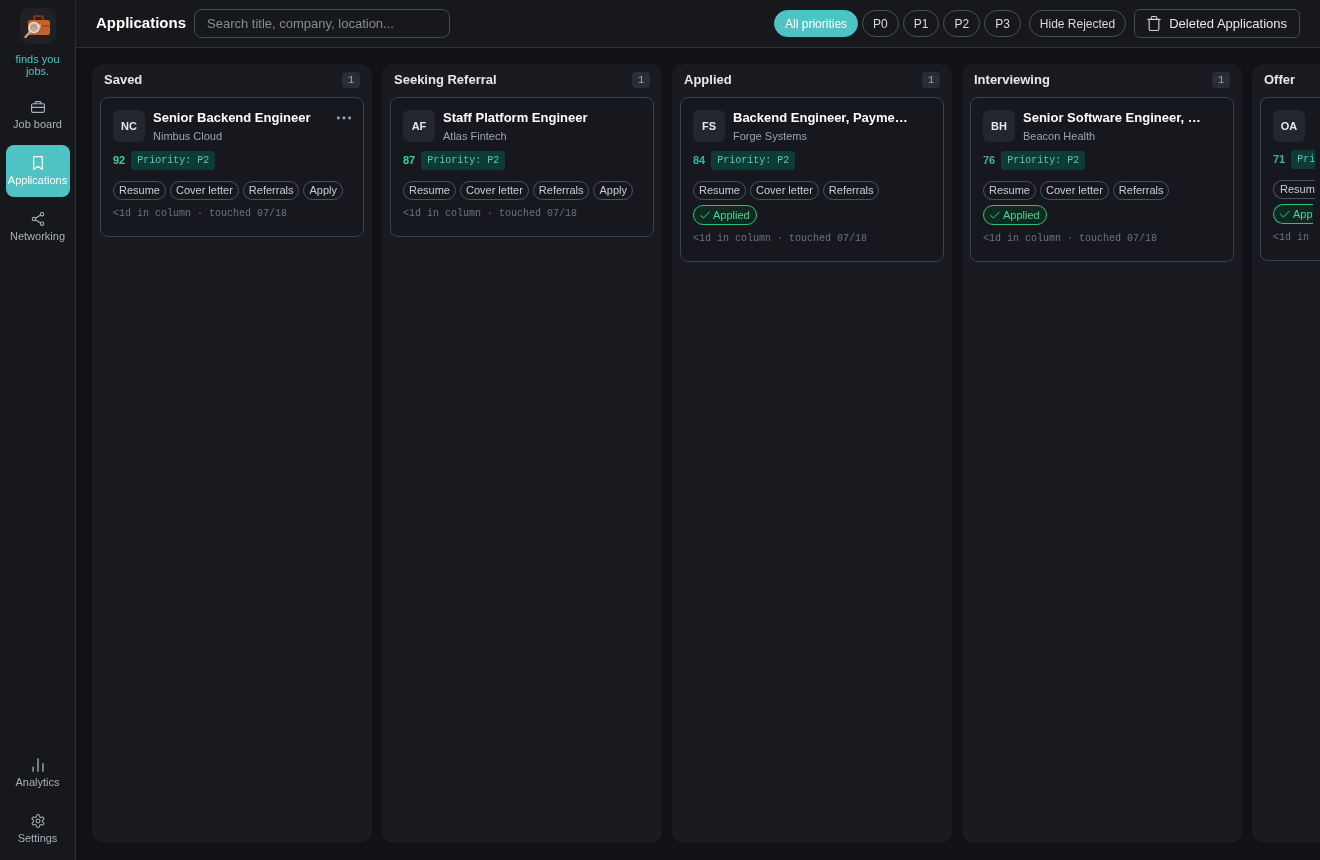 Image resolution: width=1320 pixels, height=860 pixels. I want to click on job-card: AF Staff Platform Engineer Atlas Fintech 87 Priority: P2 Resume Cover letter Referrals Apply <1d in column · touched 07/18, so click(522, 167).